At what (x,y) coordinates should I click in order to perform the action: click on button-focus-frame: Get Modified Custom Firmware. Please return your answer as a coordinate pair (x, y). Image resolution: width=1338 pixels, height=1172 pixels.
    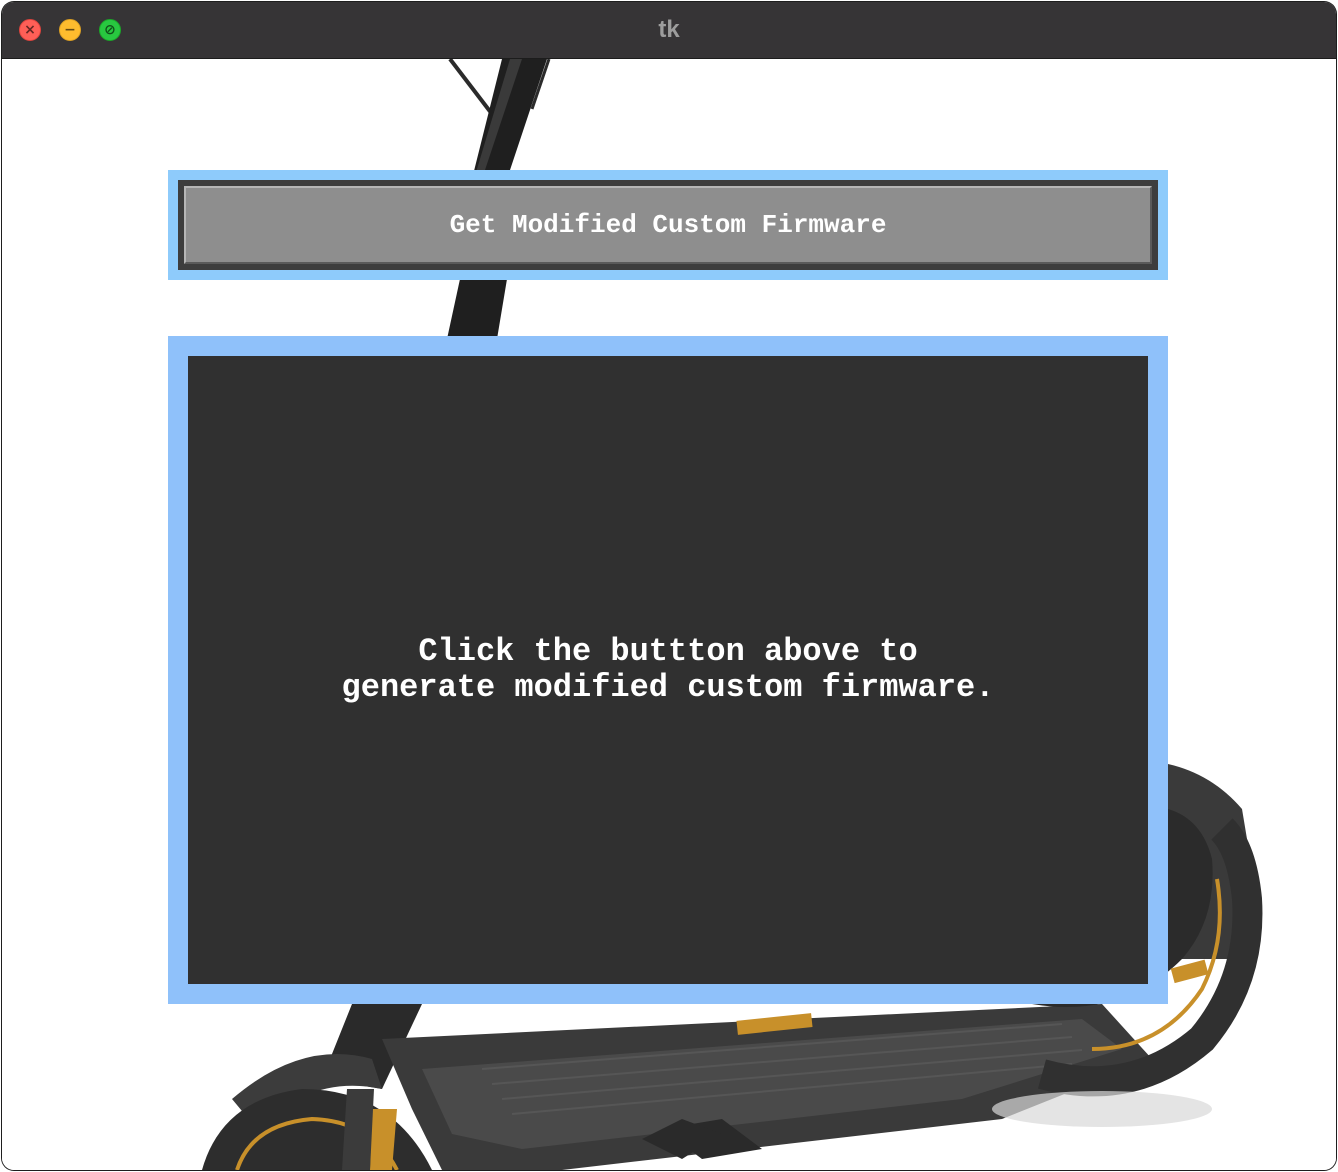
    Looking at the image, I should click on (668, 225).